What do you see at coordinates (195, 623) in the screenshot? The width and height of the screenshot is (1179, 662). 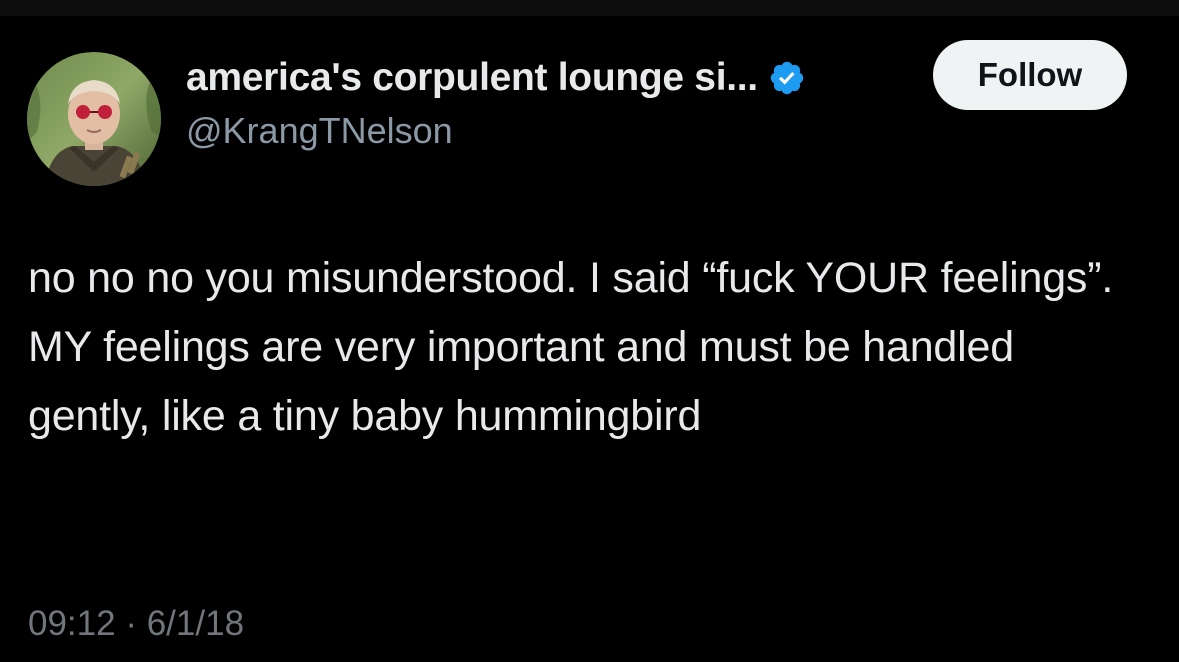 I see `tweet-date: 6/1/18` at bounding box center [195, 623].